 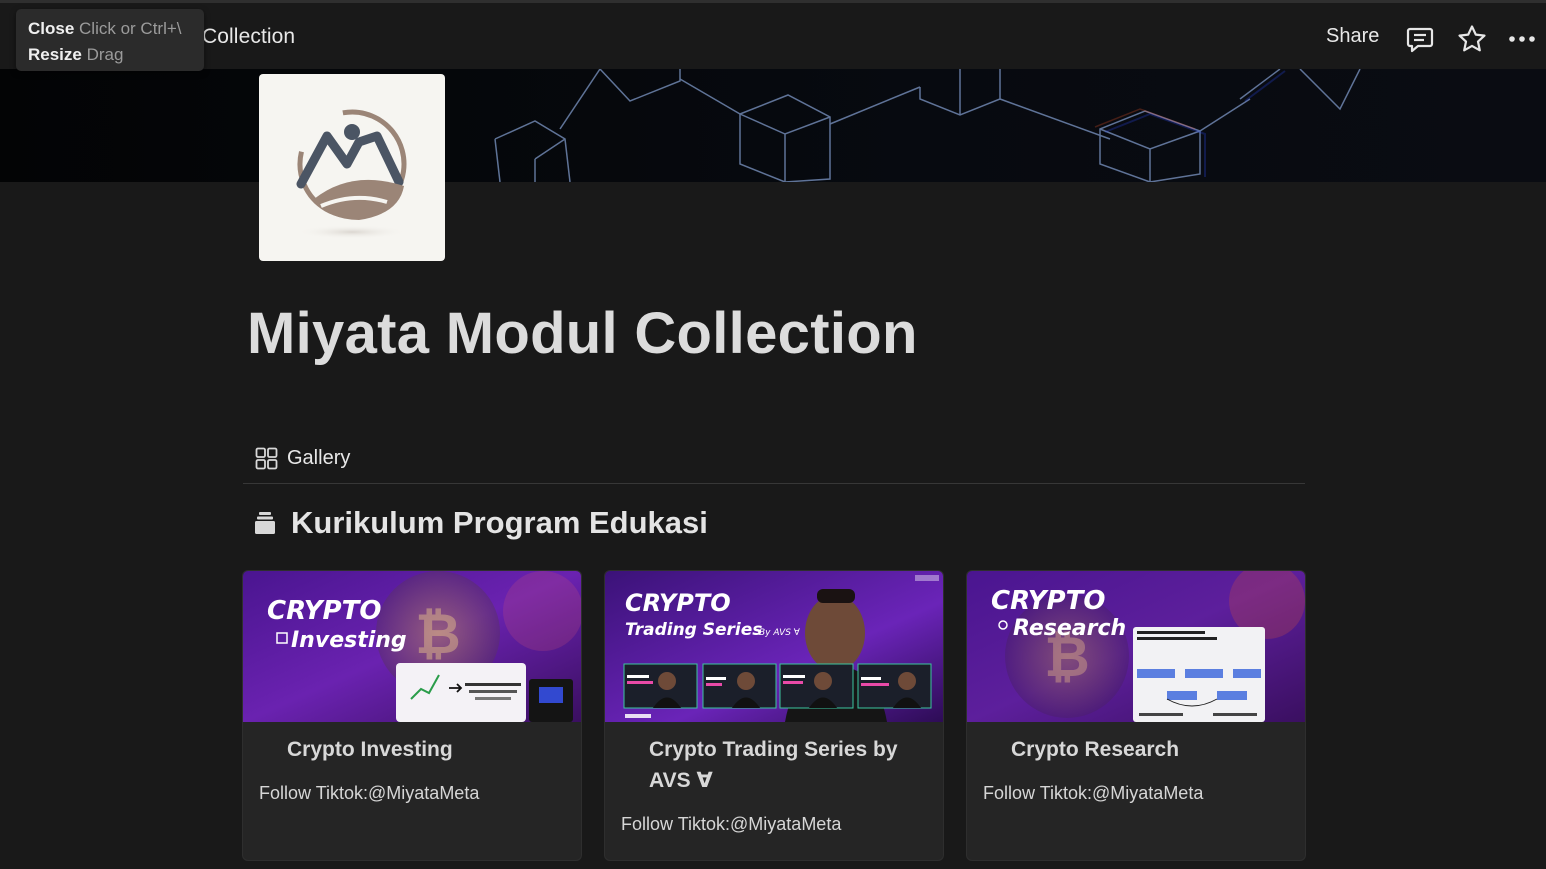 I want to click on group-heading: Kurikulum Program Edukasi, so click(x=481, y=523).